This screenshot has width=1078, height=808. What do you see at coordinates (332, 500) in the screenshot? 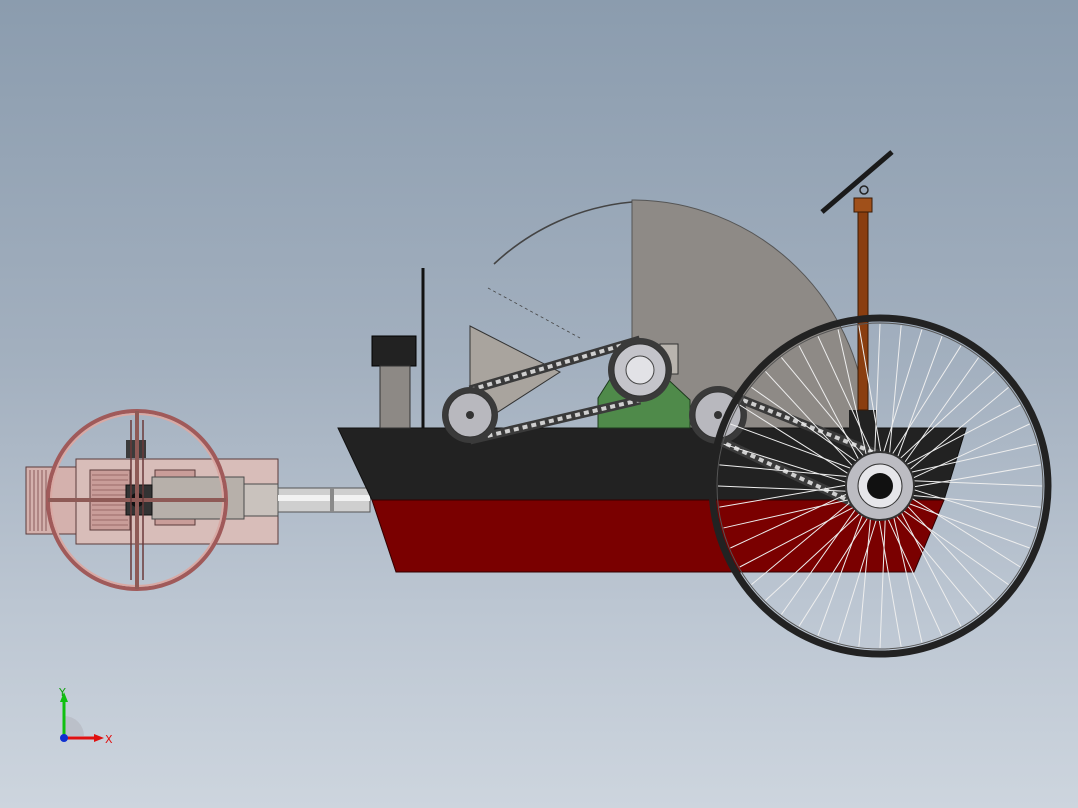
I see `shaft-joint` at bounding box center [332, 500].